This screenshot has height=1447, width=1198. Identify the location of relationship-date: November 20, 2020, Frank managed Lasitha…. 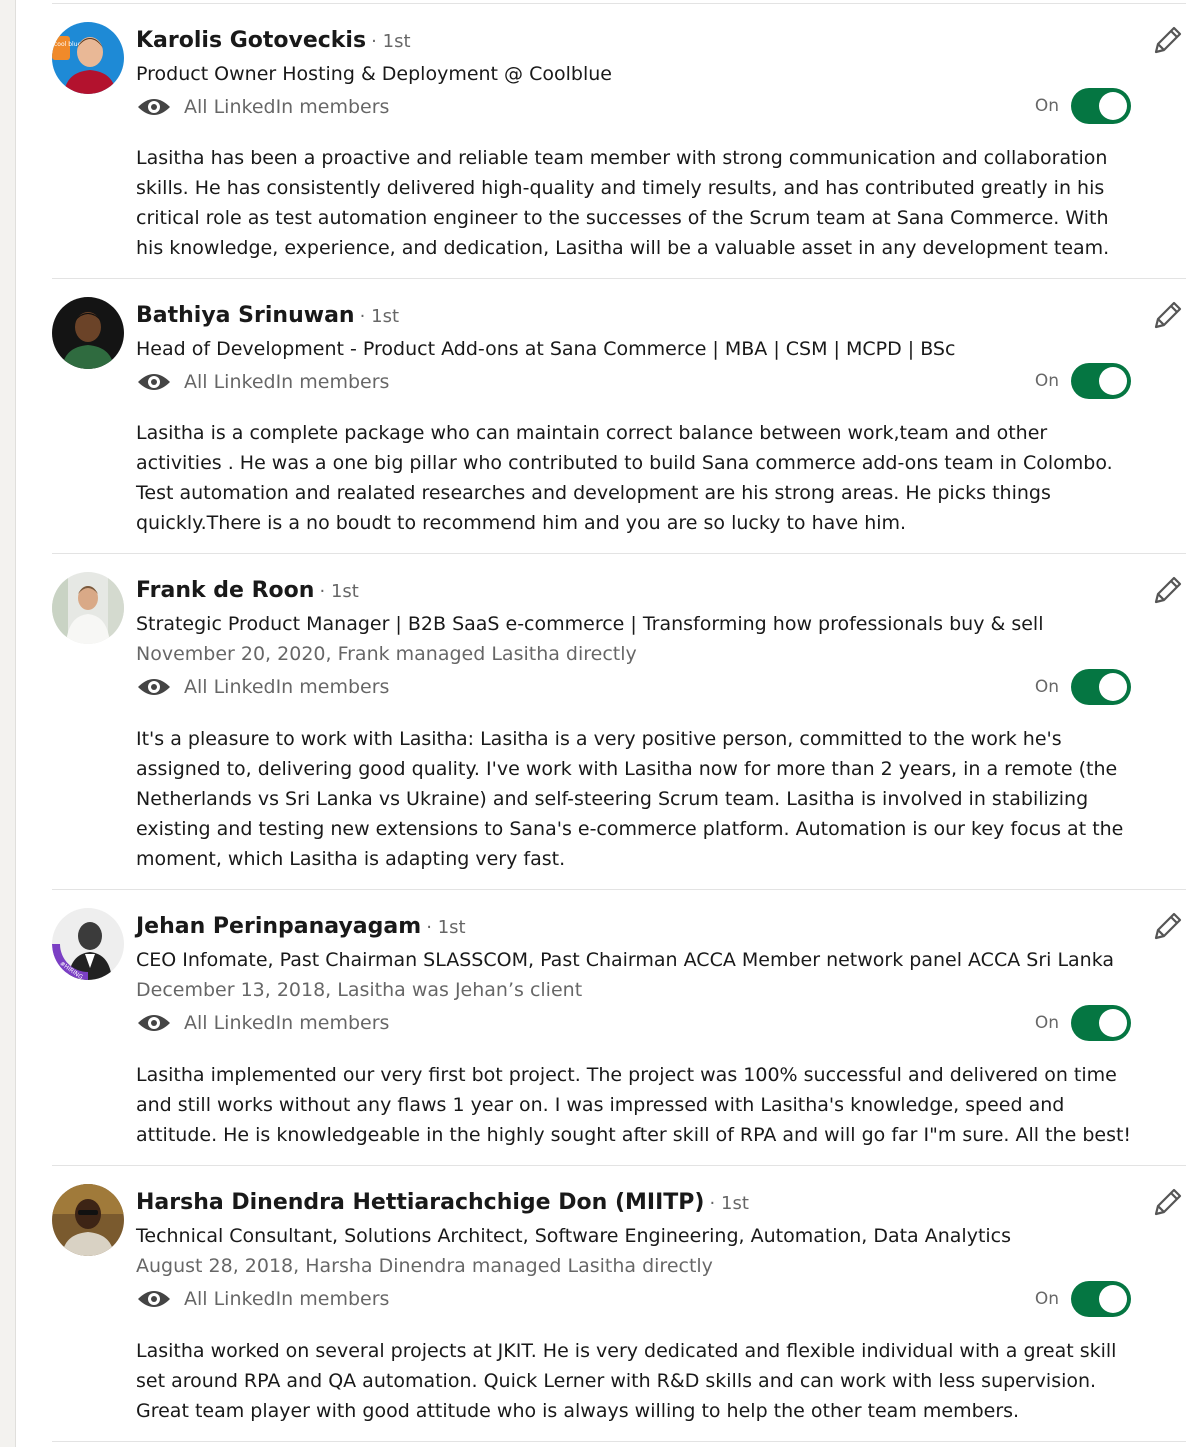
(386, 654).